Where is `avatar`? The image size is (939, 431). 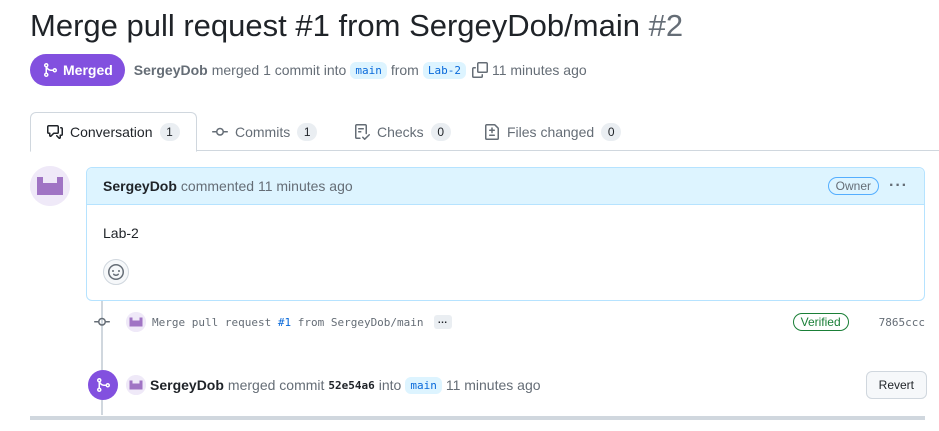
avatar is located at coordinates (50, 186).